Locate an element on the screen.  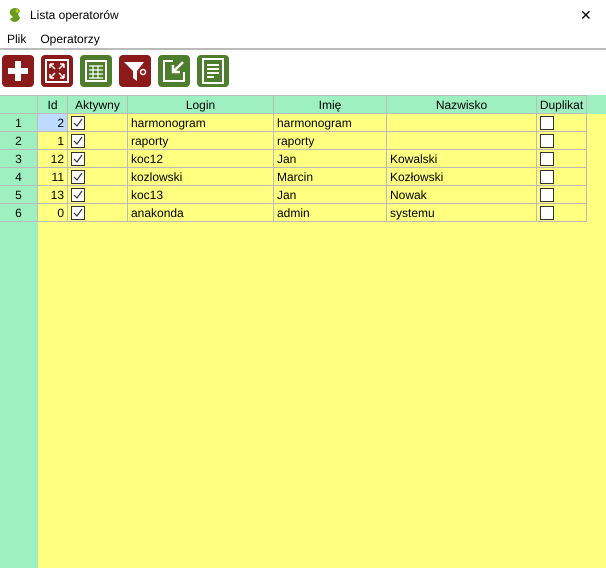
document-icon is located at coordinates (213, 71).